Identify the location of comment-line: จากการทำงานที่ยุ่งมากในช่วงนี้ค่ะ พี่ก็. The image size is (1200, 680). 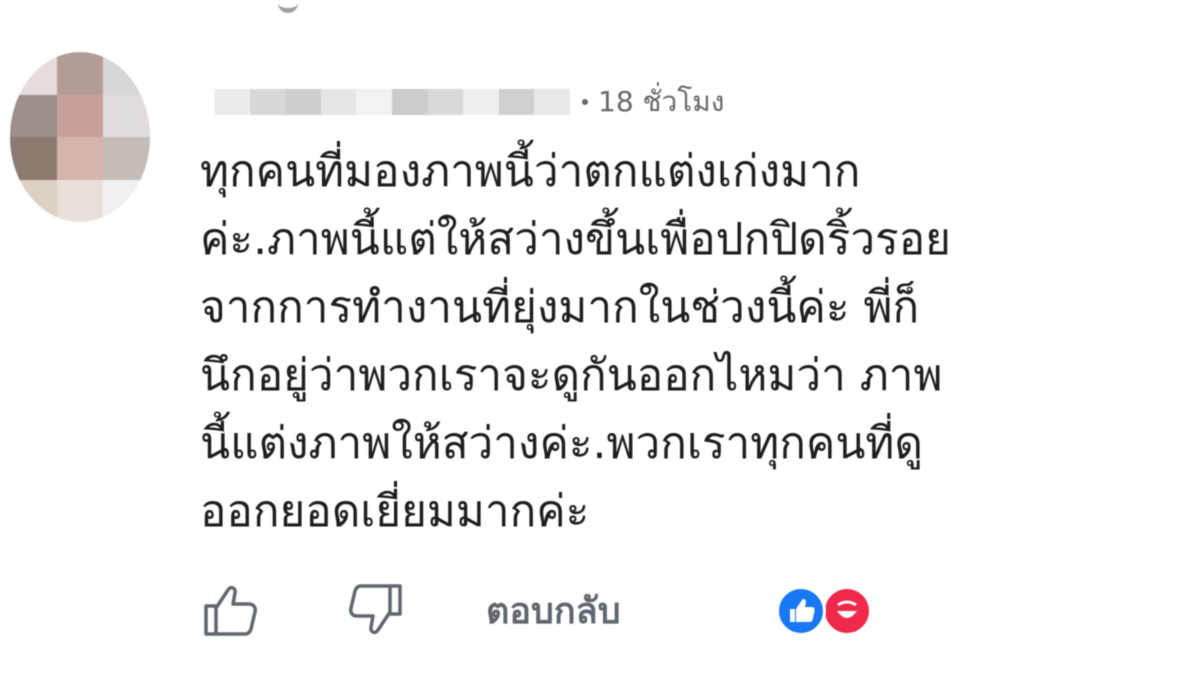
(560, 307).